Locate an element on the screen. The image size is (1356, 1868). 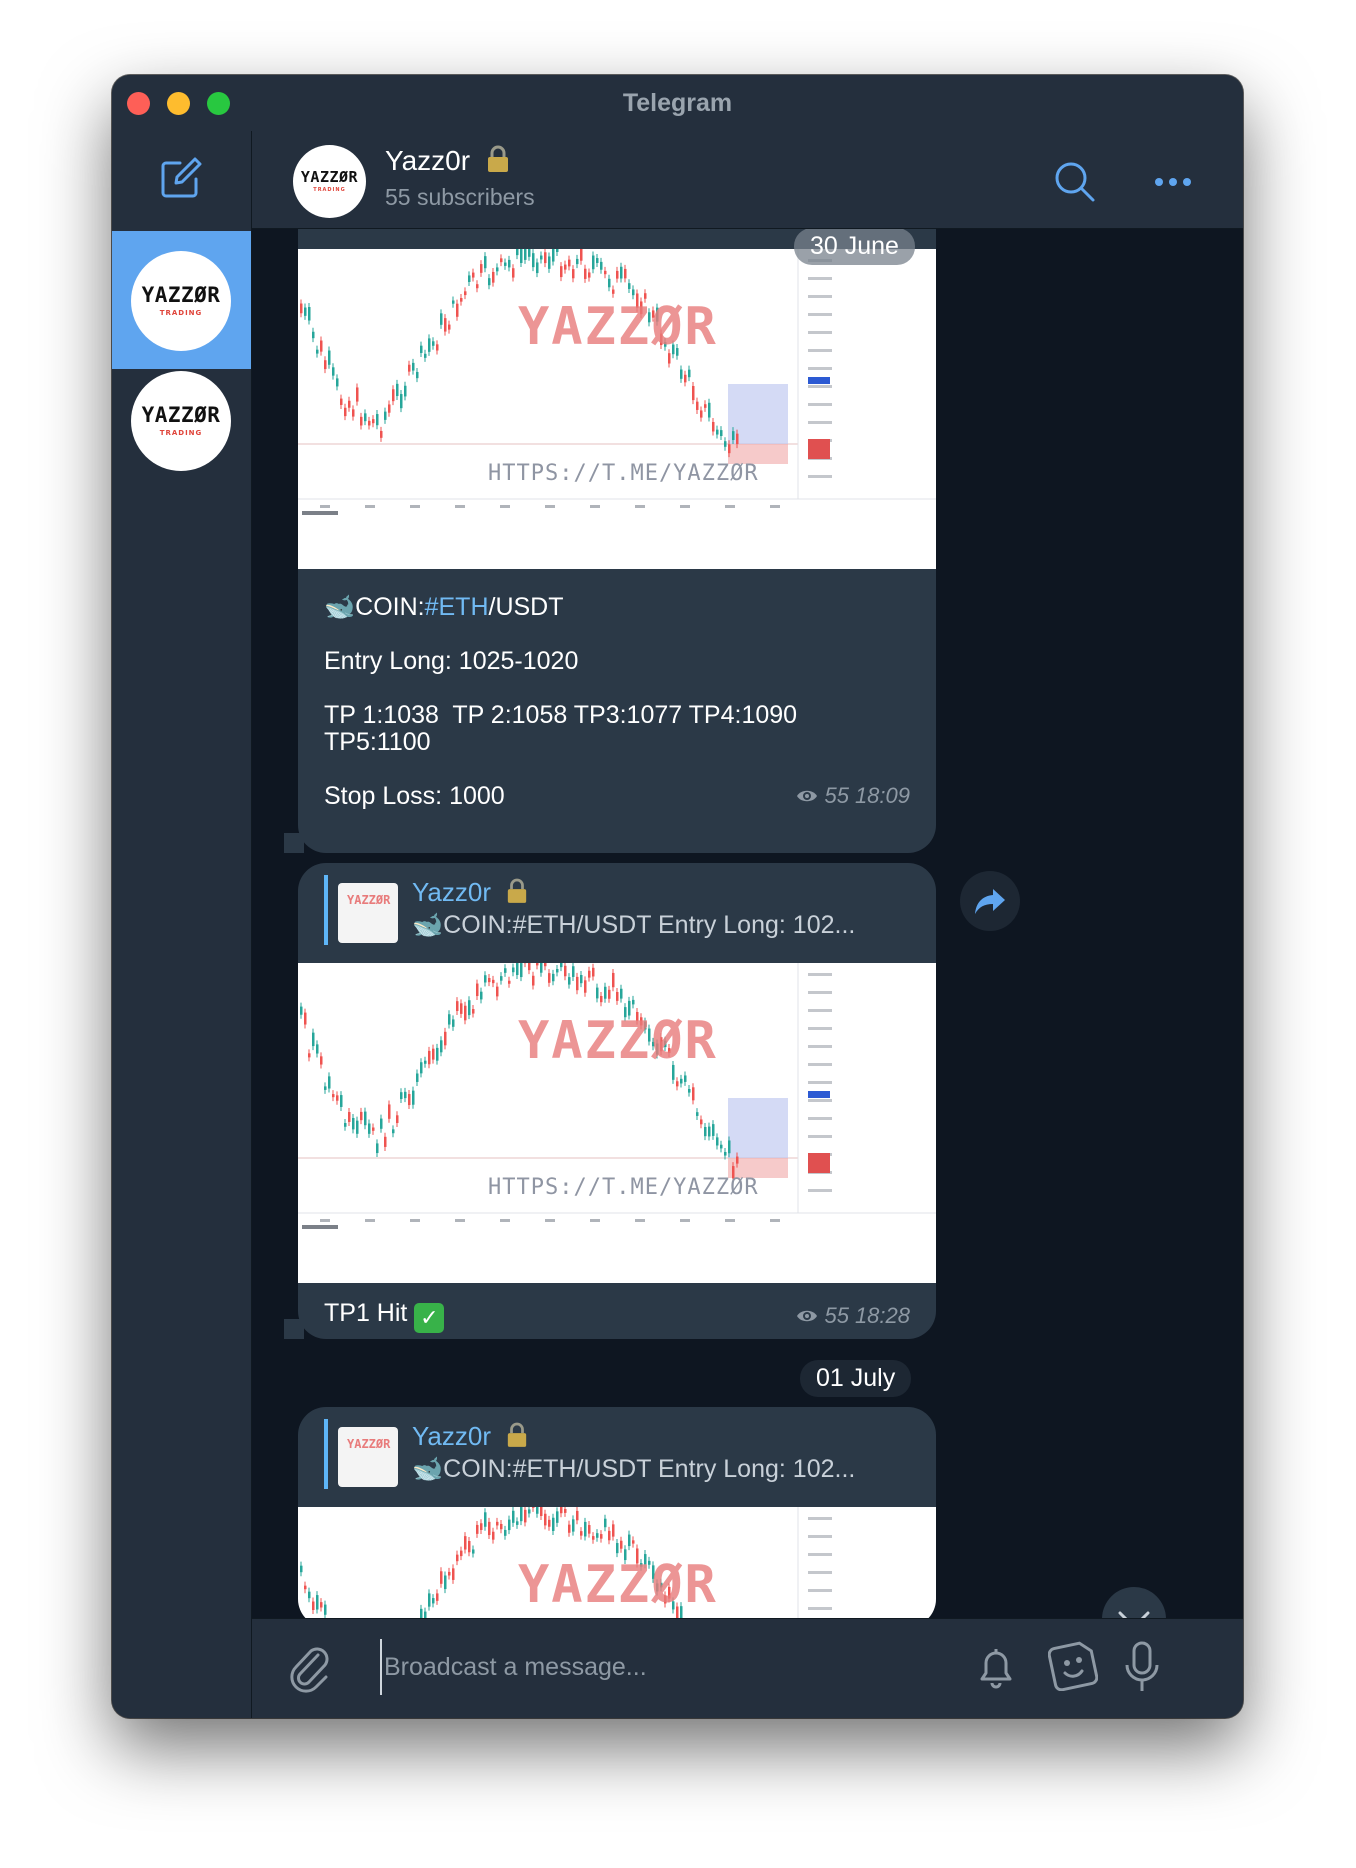
share-button is located at coordinates (990, 901).